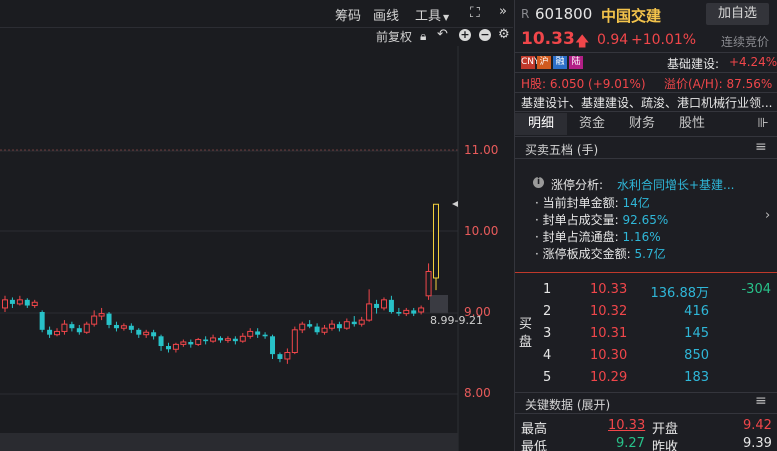 The height and width of the screenshot is (451, 777). What do you see at coordinates (503, 12) in the screenshot?
I see `expand-right-icon: »` at bounding box center [503, 12].